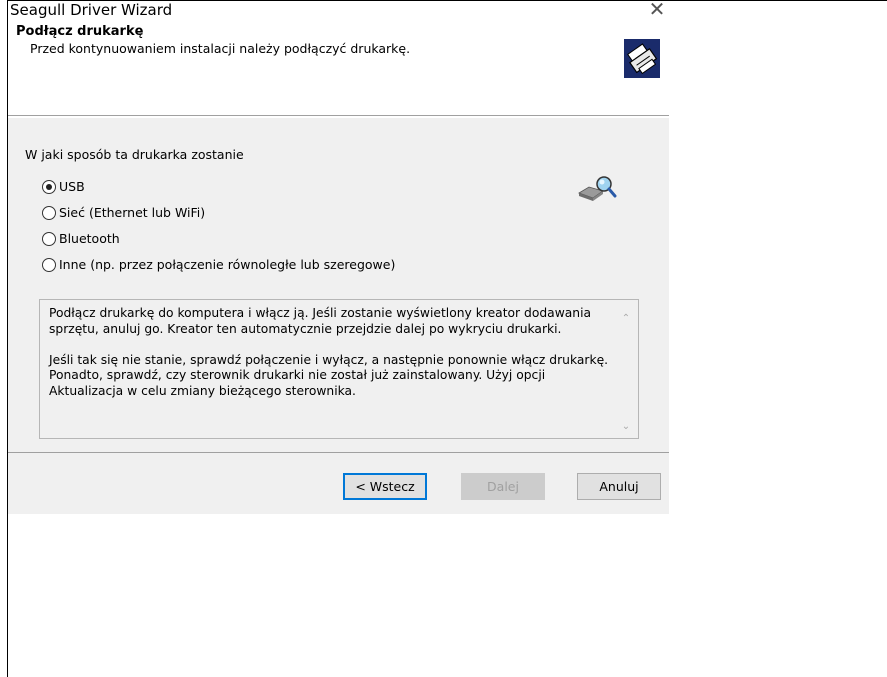 This screenshot has height=677, width=887. Describe the element at coordinates (642, 58) in the screenshot. I see `printer-wizard-icon` at that location.